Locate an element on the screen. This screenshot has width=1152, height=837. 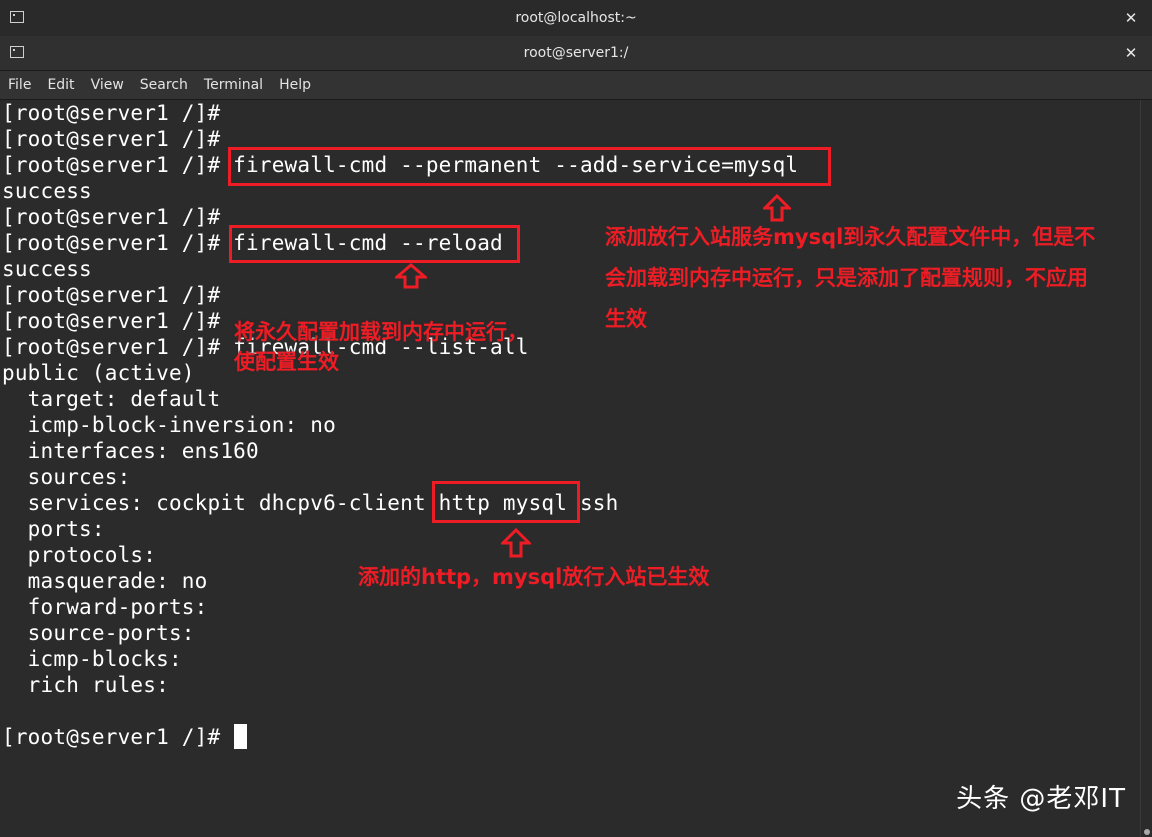
menu-help: Help is located at coordinates (295, 85).